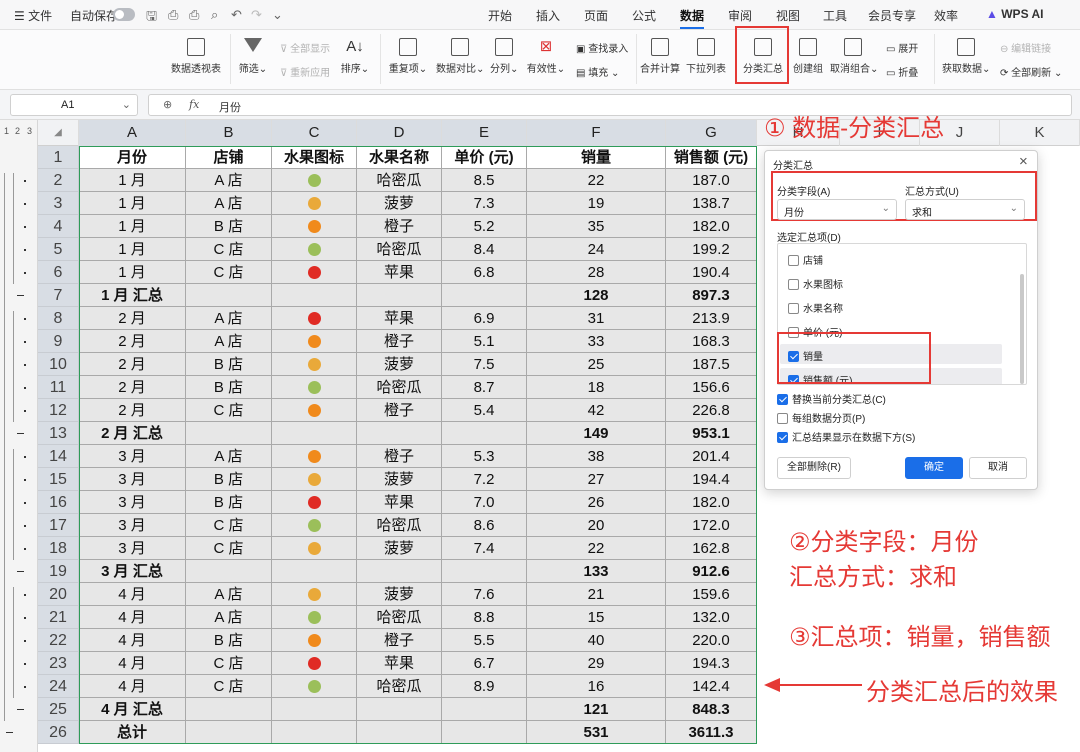 The height and width of the screenshot is (752, 1080). What do you see at coordinates (711, 180) in the screenshot?
I see `table-cell: 187.0` at bounding box center [711, 180].